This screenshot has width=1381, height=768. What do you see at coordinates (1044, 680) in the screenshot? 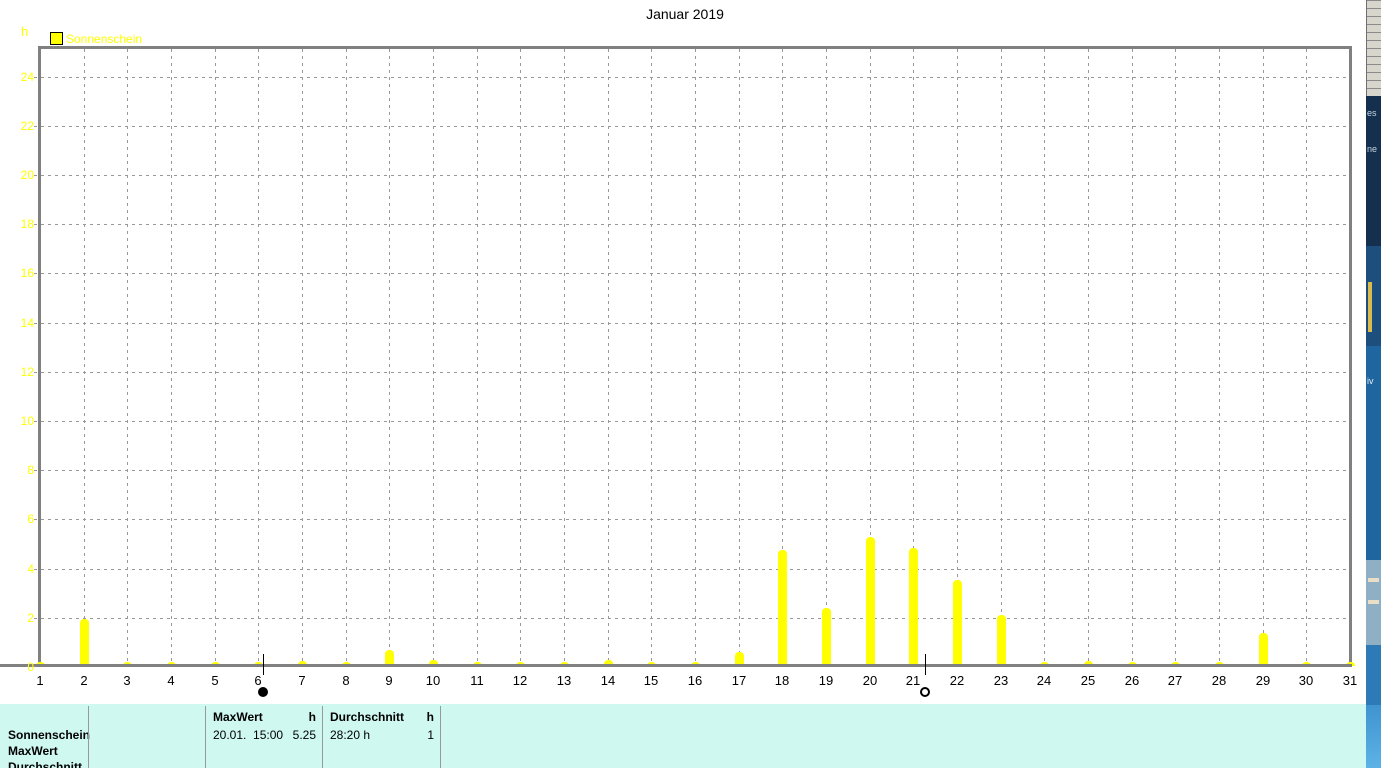
I see `x-tick-label: 24` at bounding box center [1044, 680].